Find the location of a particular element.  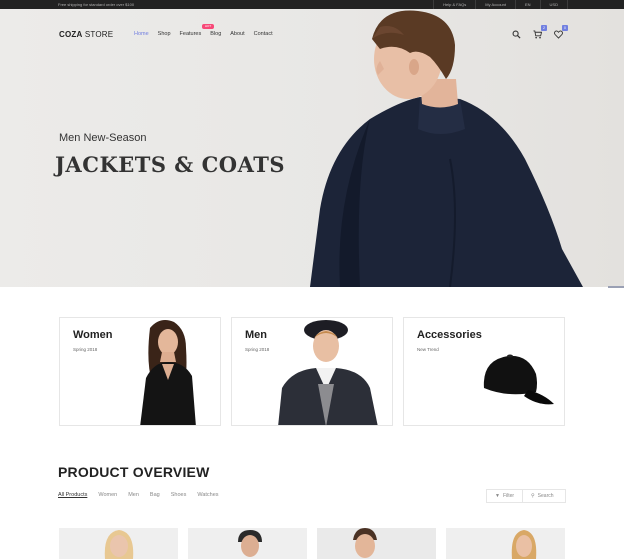

cart-count-badge: 2 is located at coordinates (544, 28).